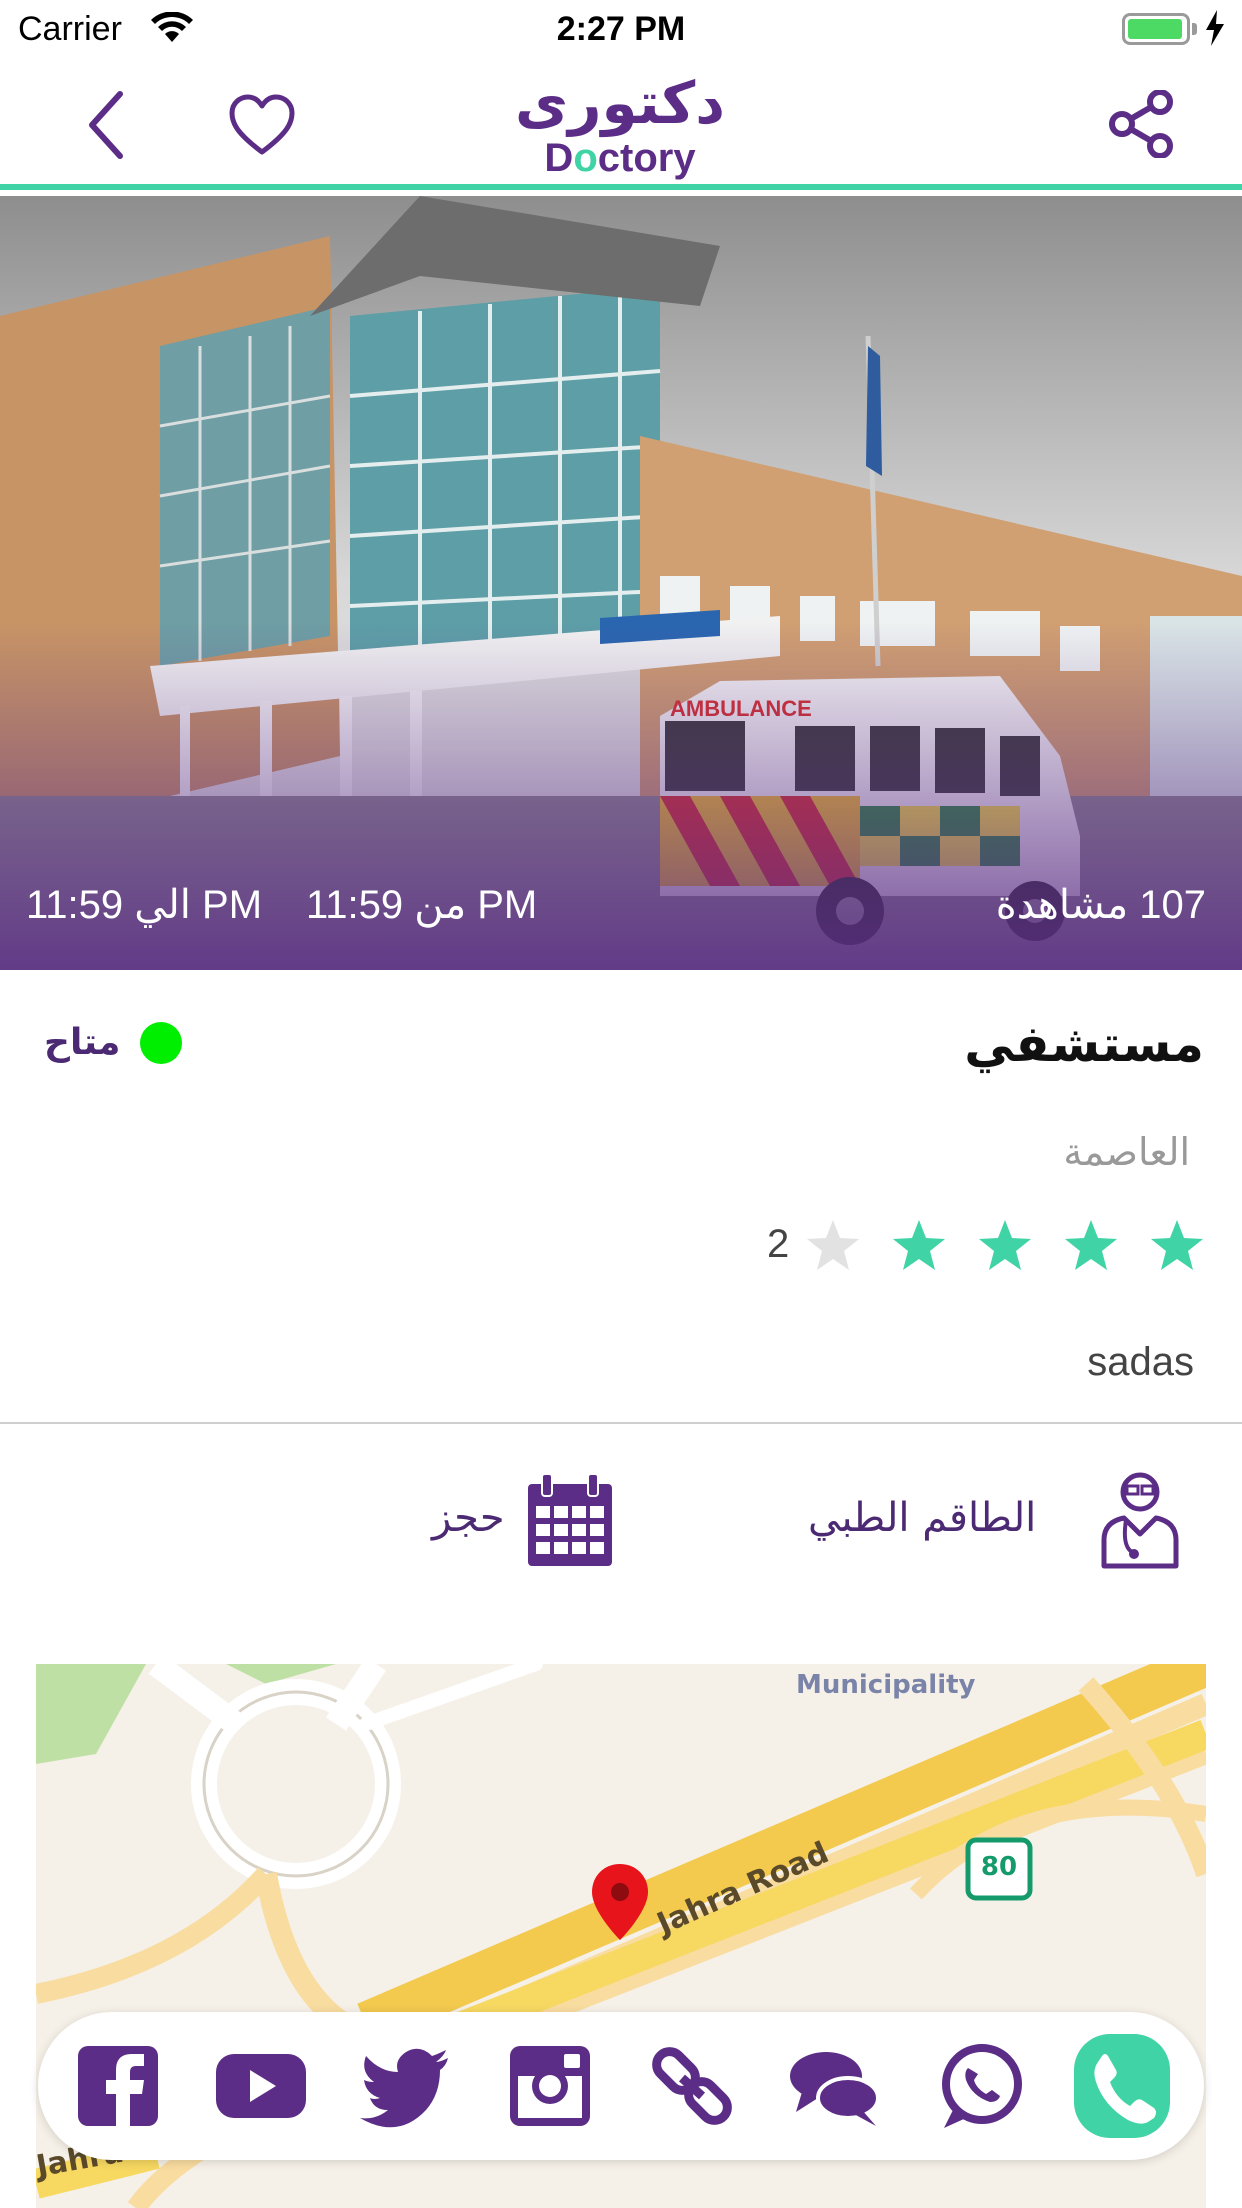 Image resolution: width=1242 pixels, height=2208 pixels. What do you see at coordinates (262, 125) in the screenshot?
I see `heart-icon` at bounding box center [262, 125].